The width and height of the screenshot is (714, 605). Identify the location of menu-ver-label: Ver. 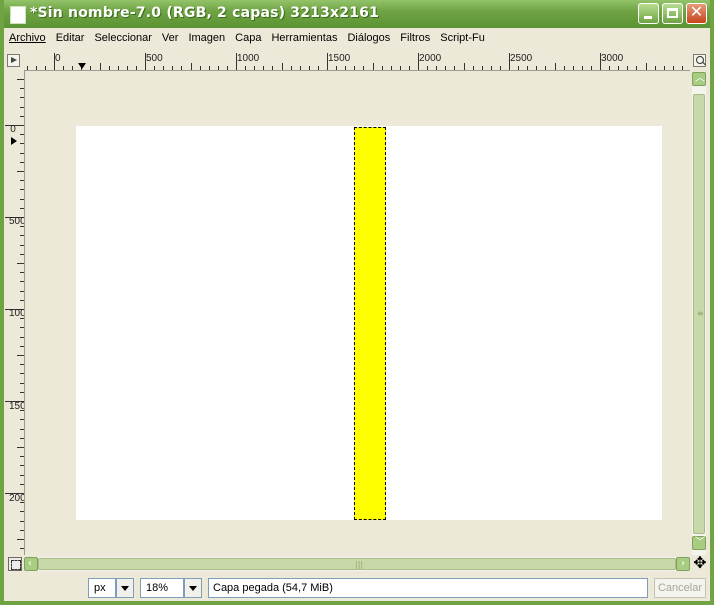
(170, 38).